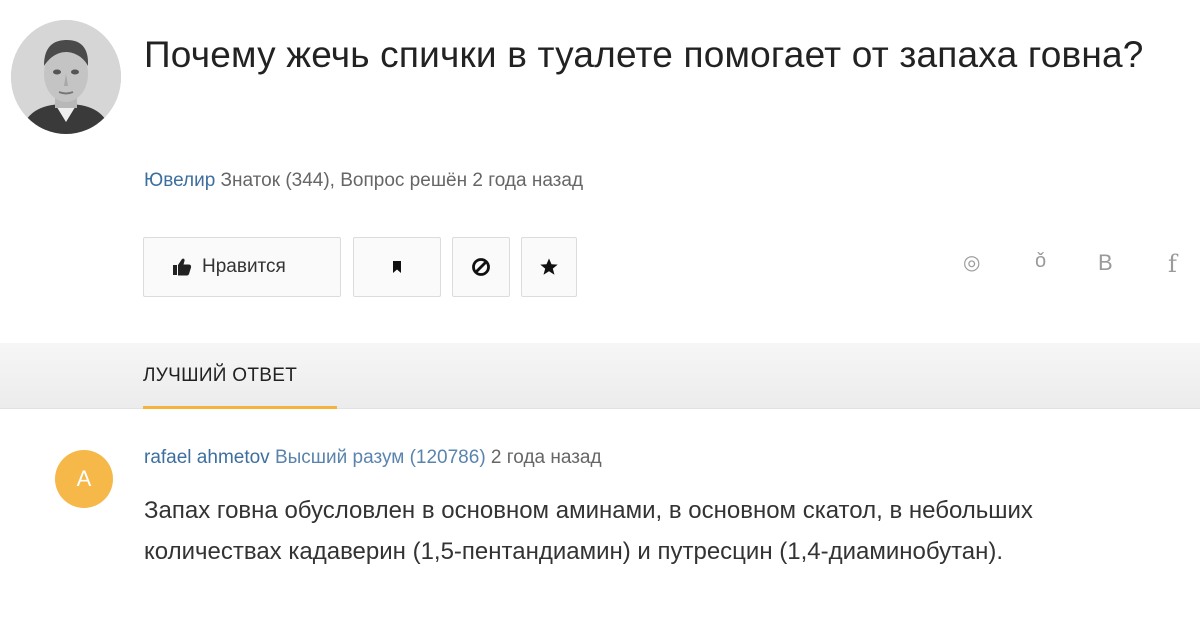  I want to click on like-icon, so click(182, 267).